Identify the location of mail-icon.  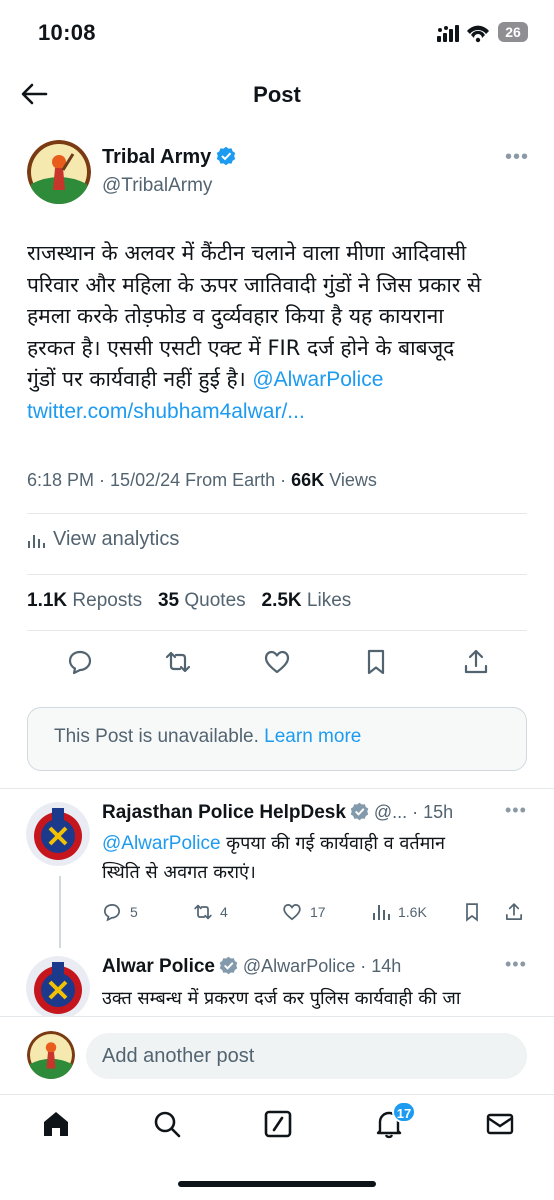
(500, 1124).